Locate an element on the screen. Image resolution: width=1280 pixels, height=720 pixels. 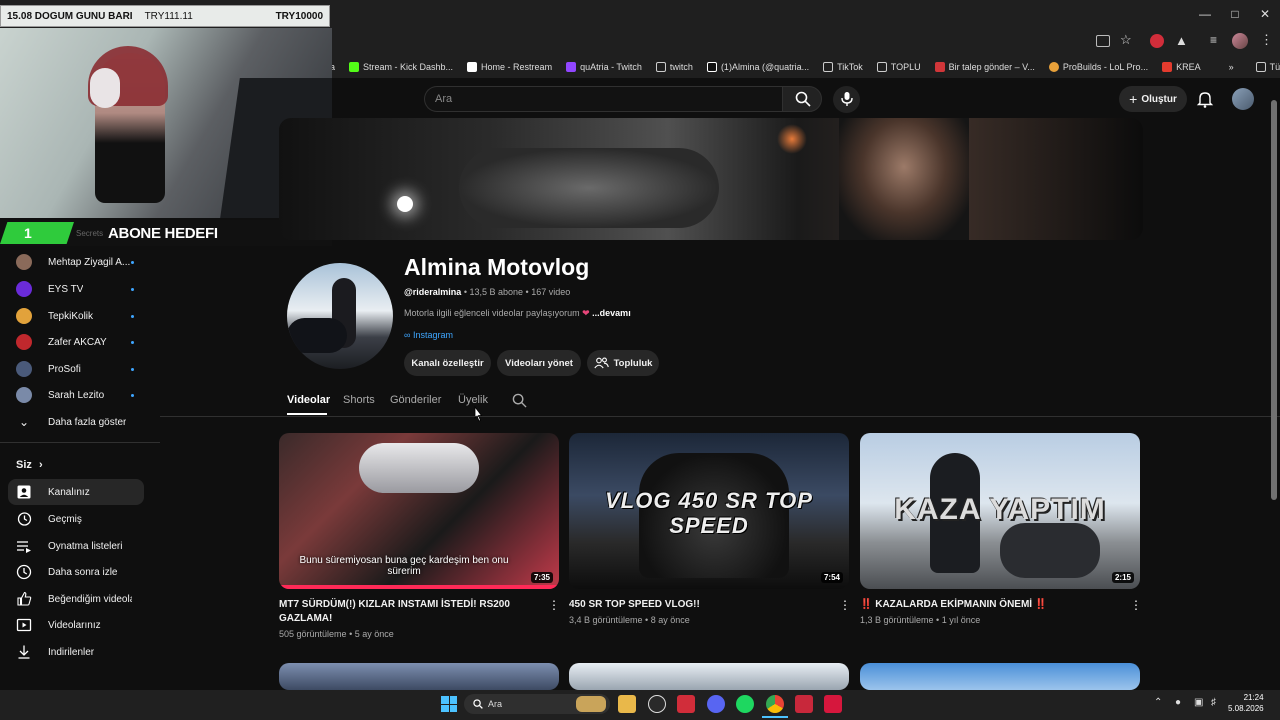
subscription-item: TepkiKolik is located at coordinates (76, 316).